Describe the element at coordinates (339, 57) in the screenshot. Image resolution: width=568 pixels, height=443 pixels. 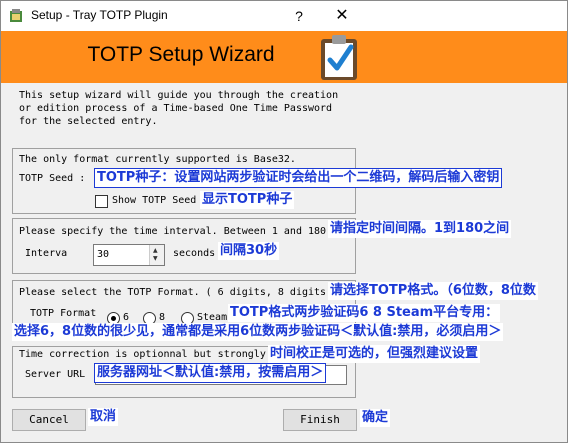
I see `clipboard-check-icon` at that location.